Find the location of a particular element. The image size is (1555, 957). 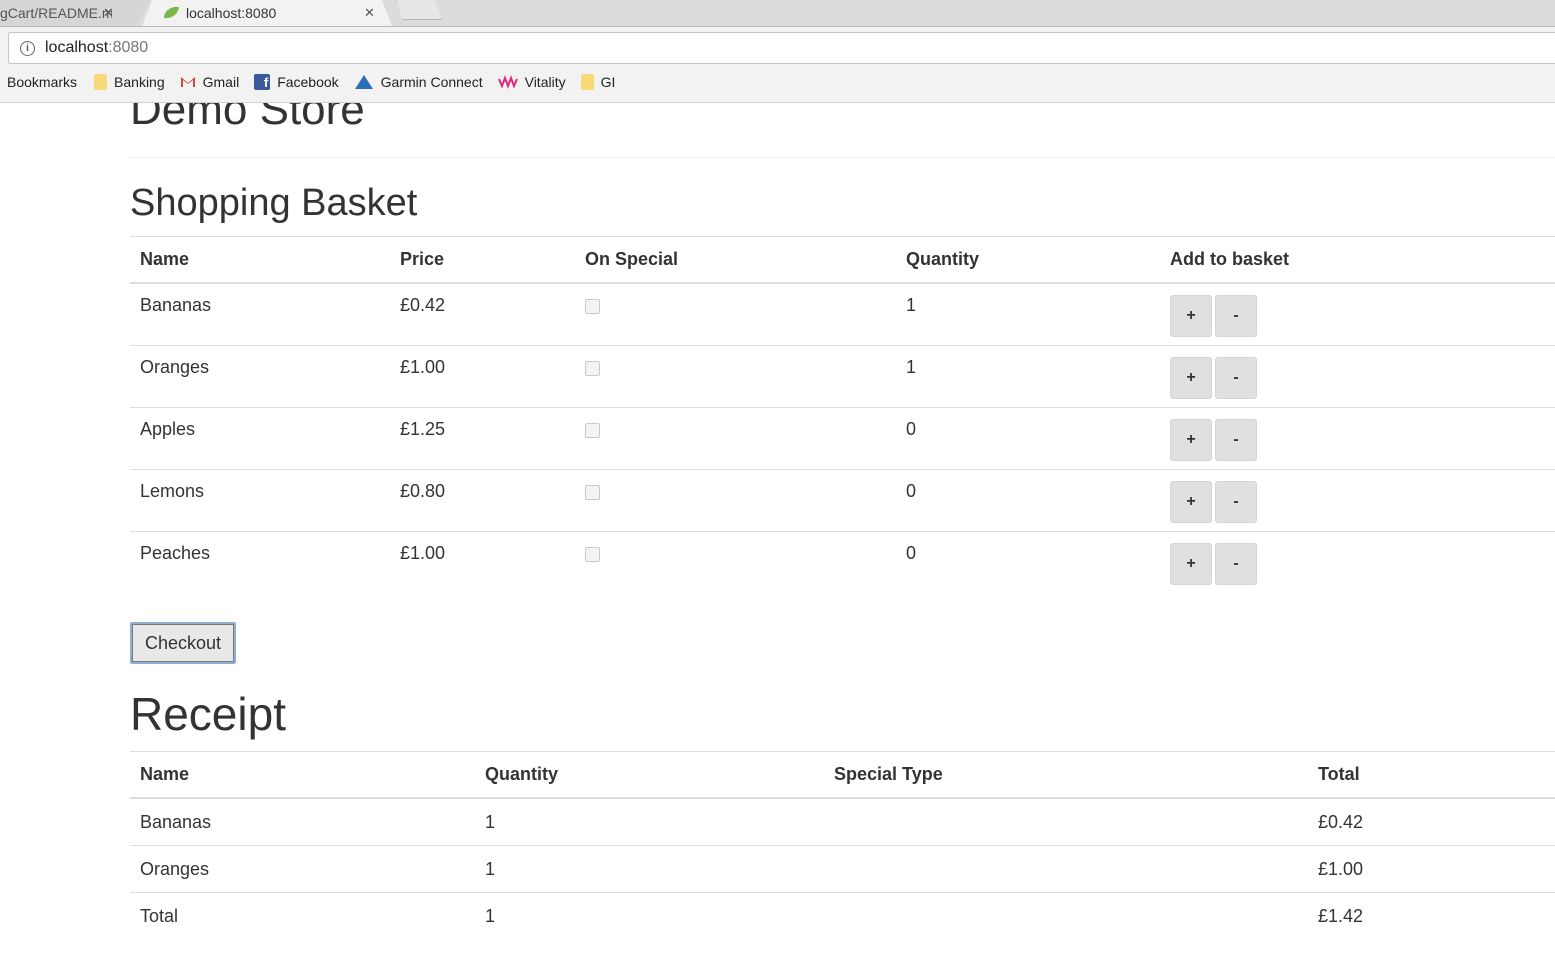

receipt-name: Total is located at coordinates (302, 915).